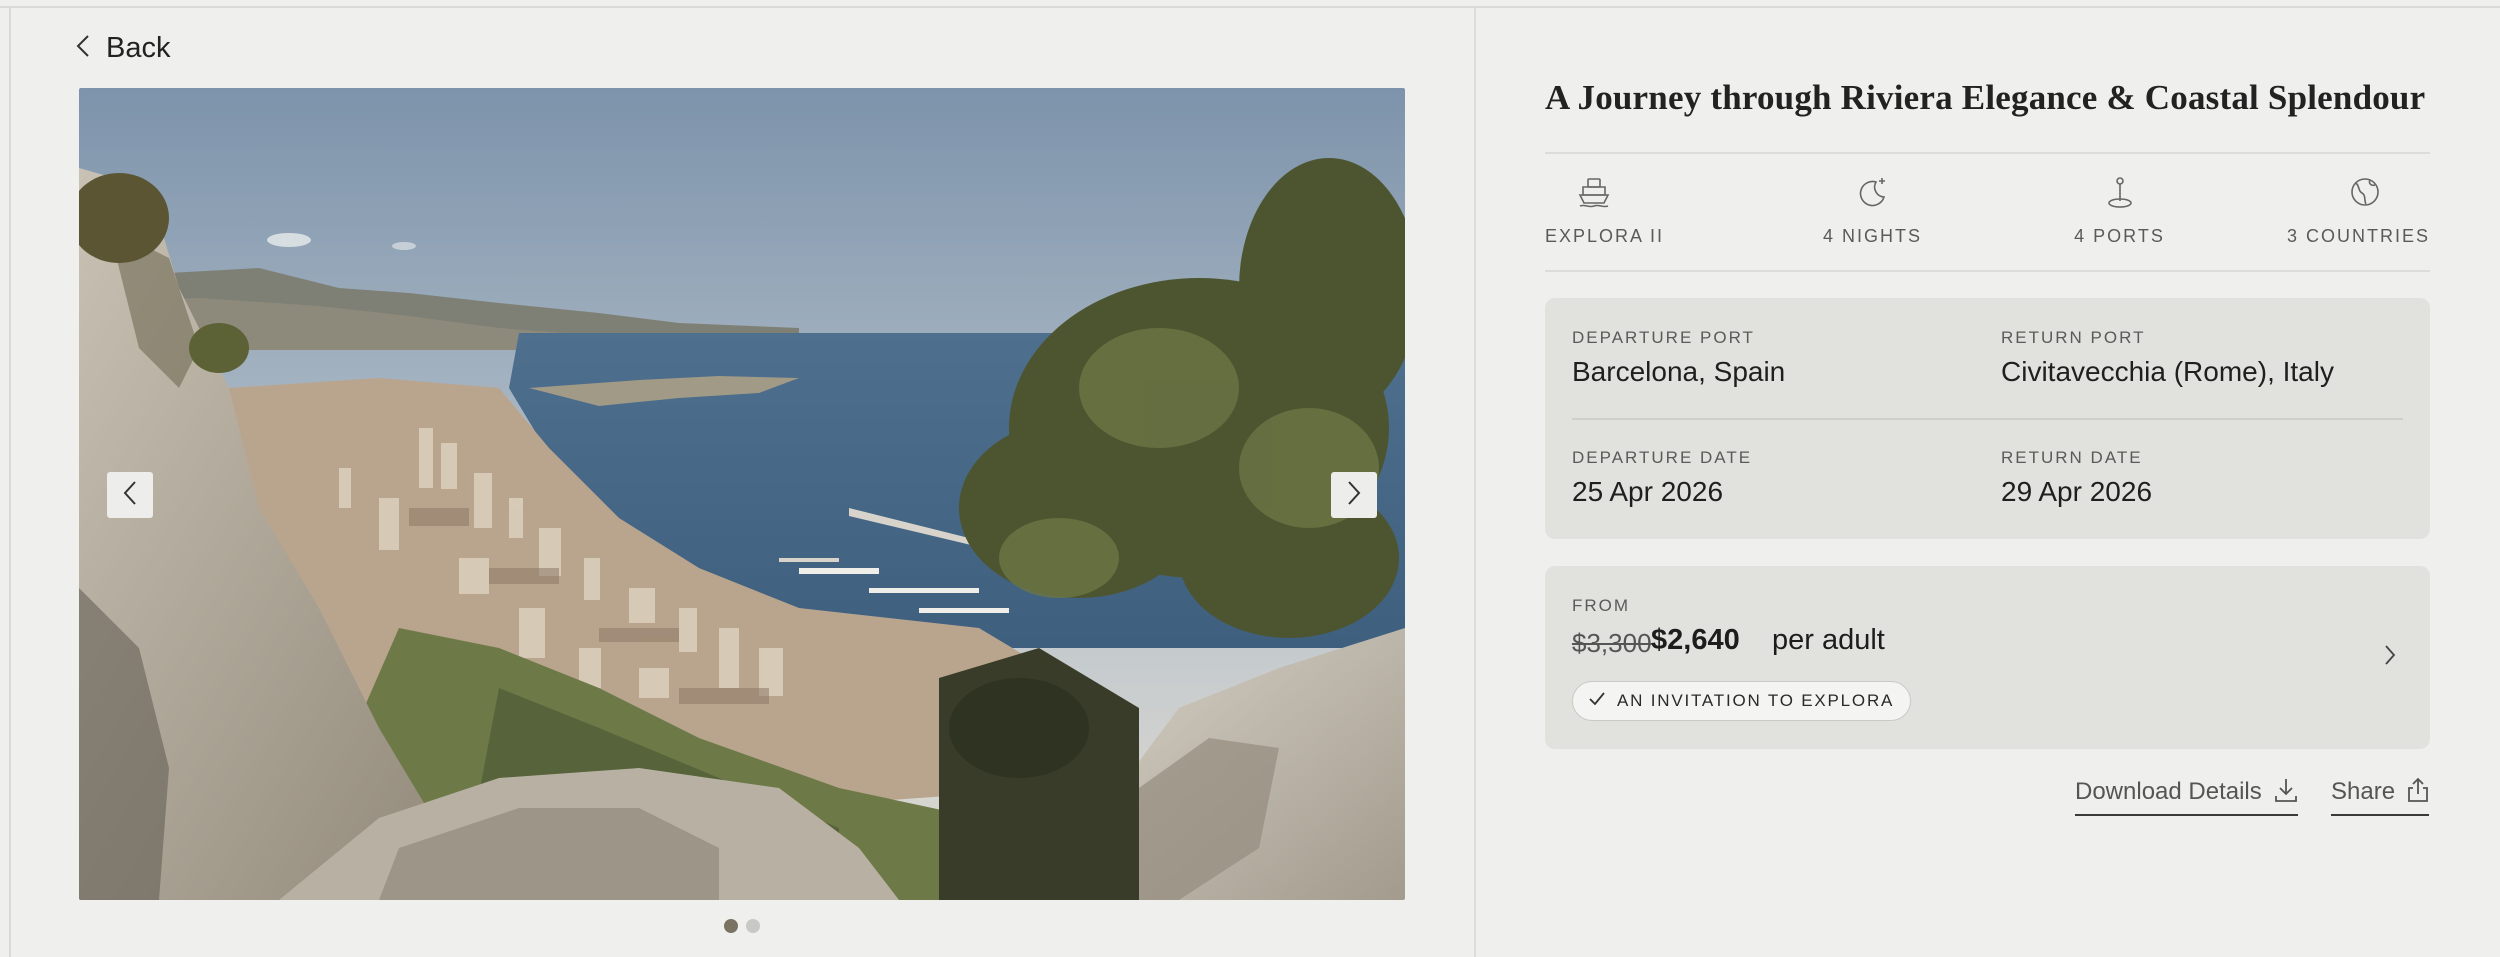 The image size is (2500, 957). Describe the element at coordinates (2358, 236) in the screenshot. I see `stat-countries-label: 3 COUNTRIES` at that location.